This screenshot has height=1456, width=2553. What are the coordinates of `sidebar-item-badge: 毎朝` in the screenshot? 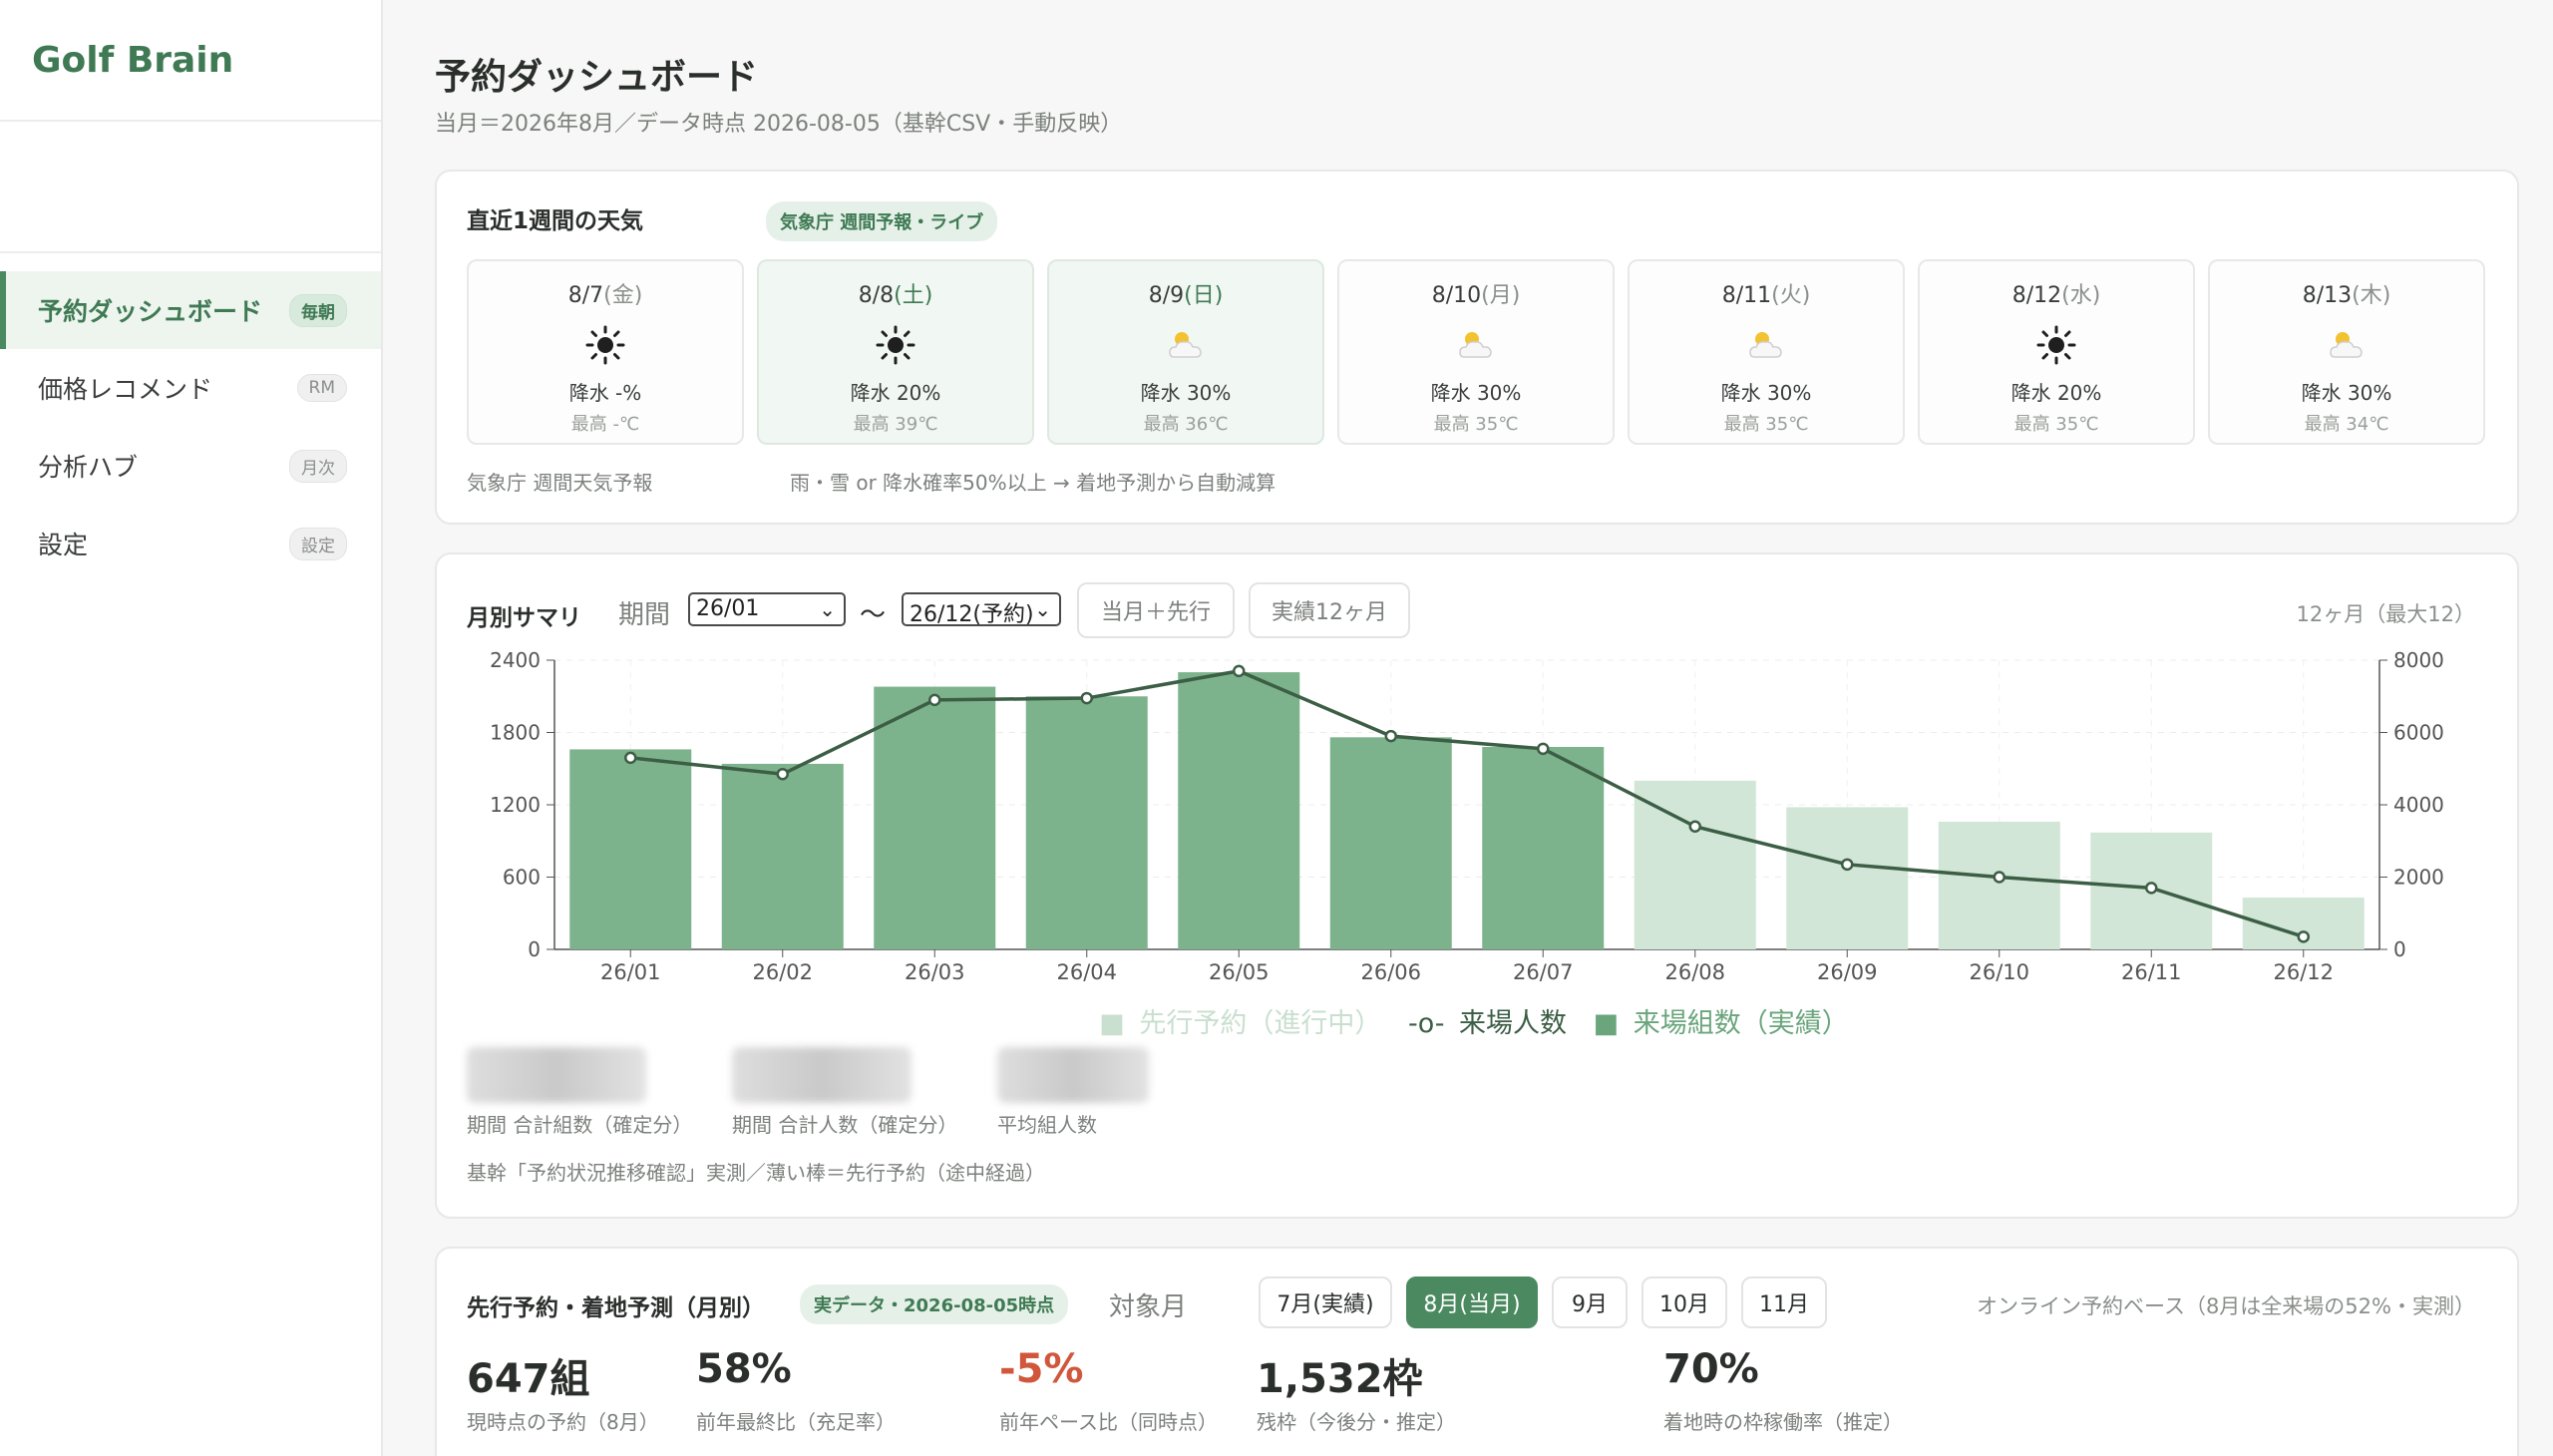 It's located at (318, 310).